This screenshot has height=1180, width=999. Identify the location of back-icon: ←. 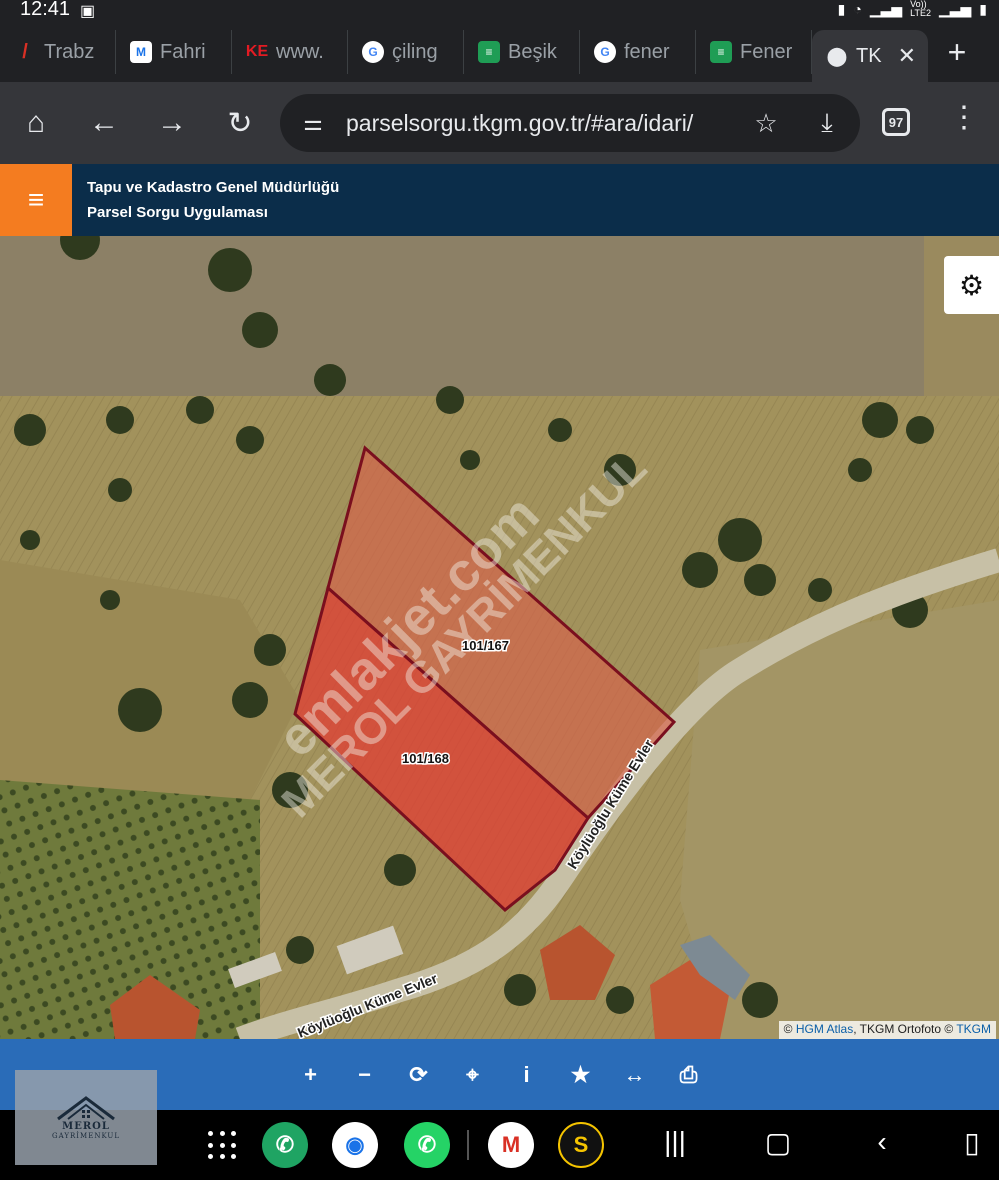
(104, 123).